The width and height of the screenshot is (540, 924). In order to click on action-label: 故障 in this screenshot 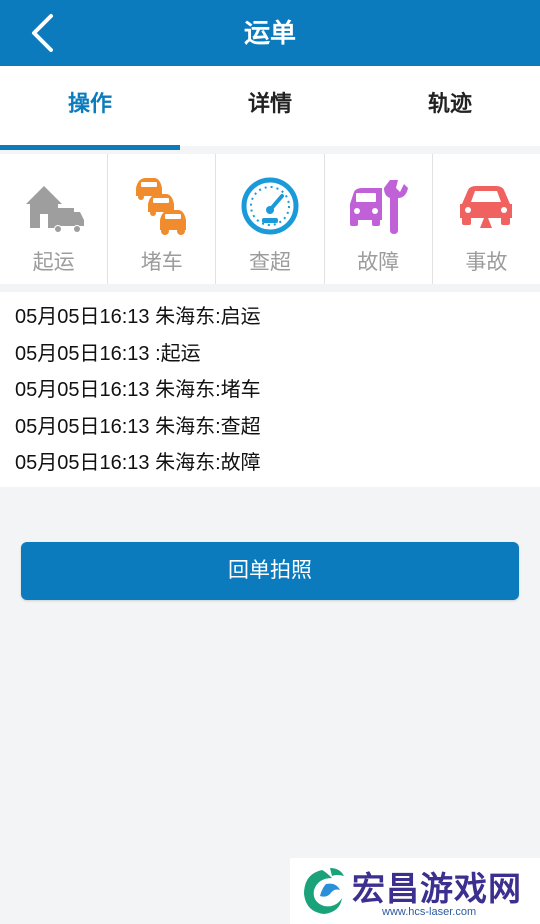, I will do `click(378, 262)`.